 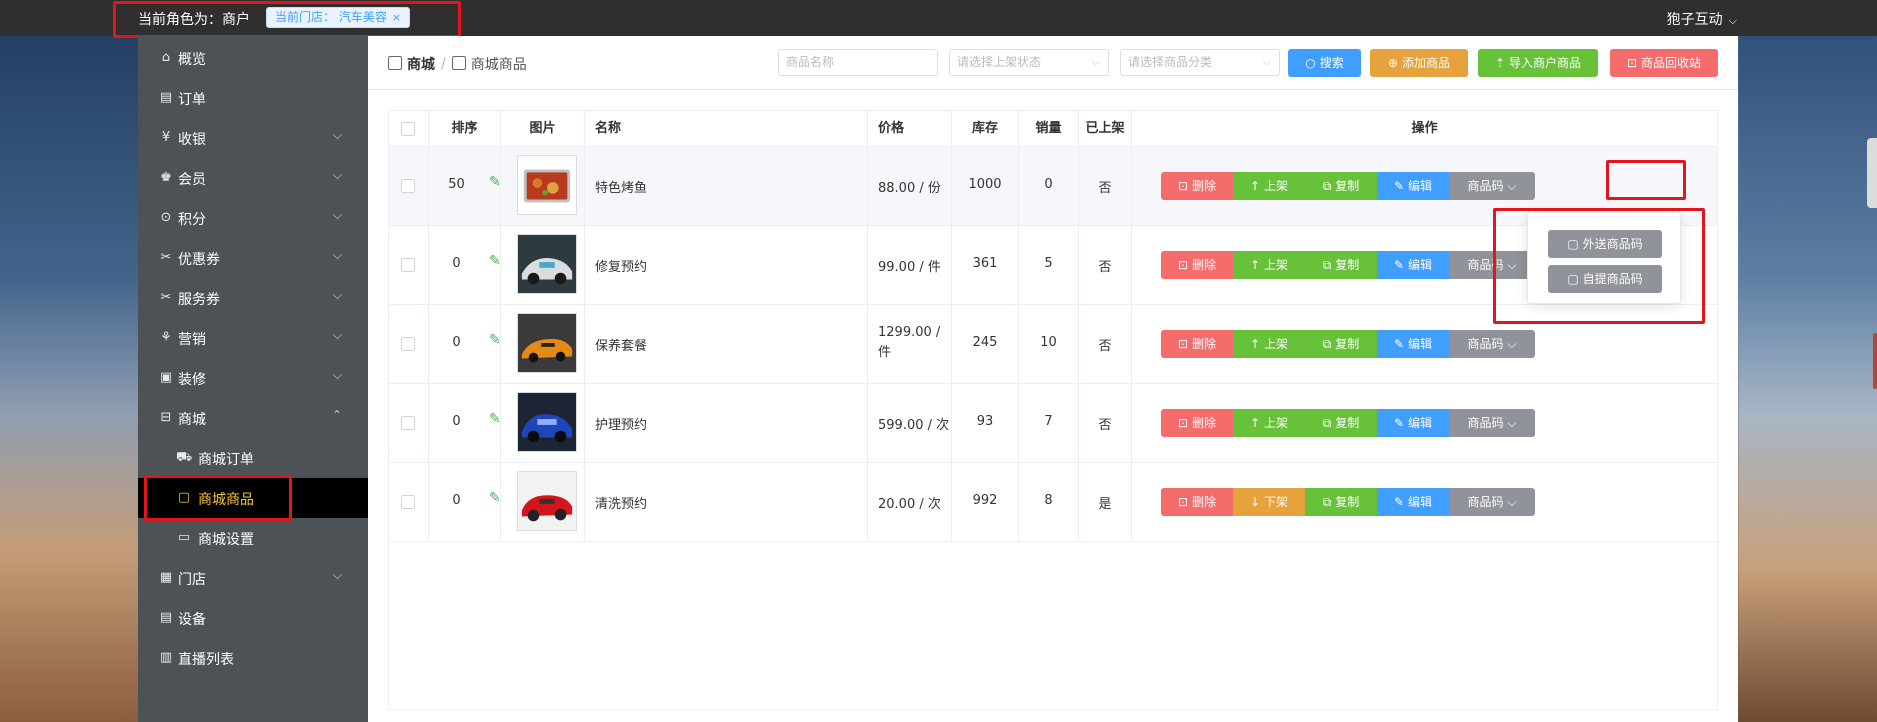 I want to click on shelf-toggle-button: ↓ 下架, so click(x=1269, y=502).